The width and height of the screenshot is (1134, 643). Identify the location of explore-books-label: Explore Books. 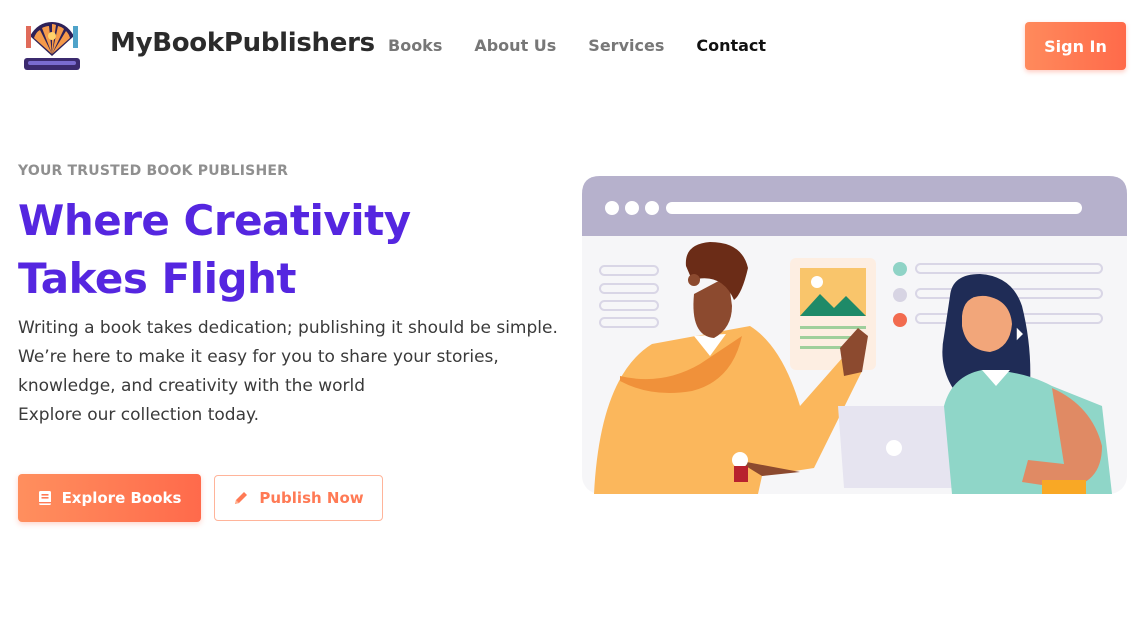
(121, 498).